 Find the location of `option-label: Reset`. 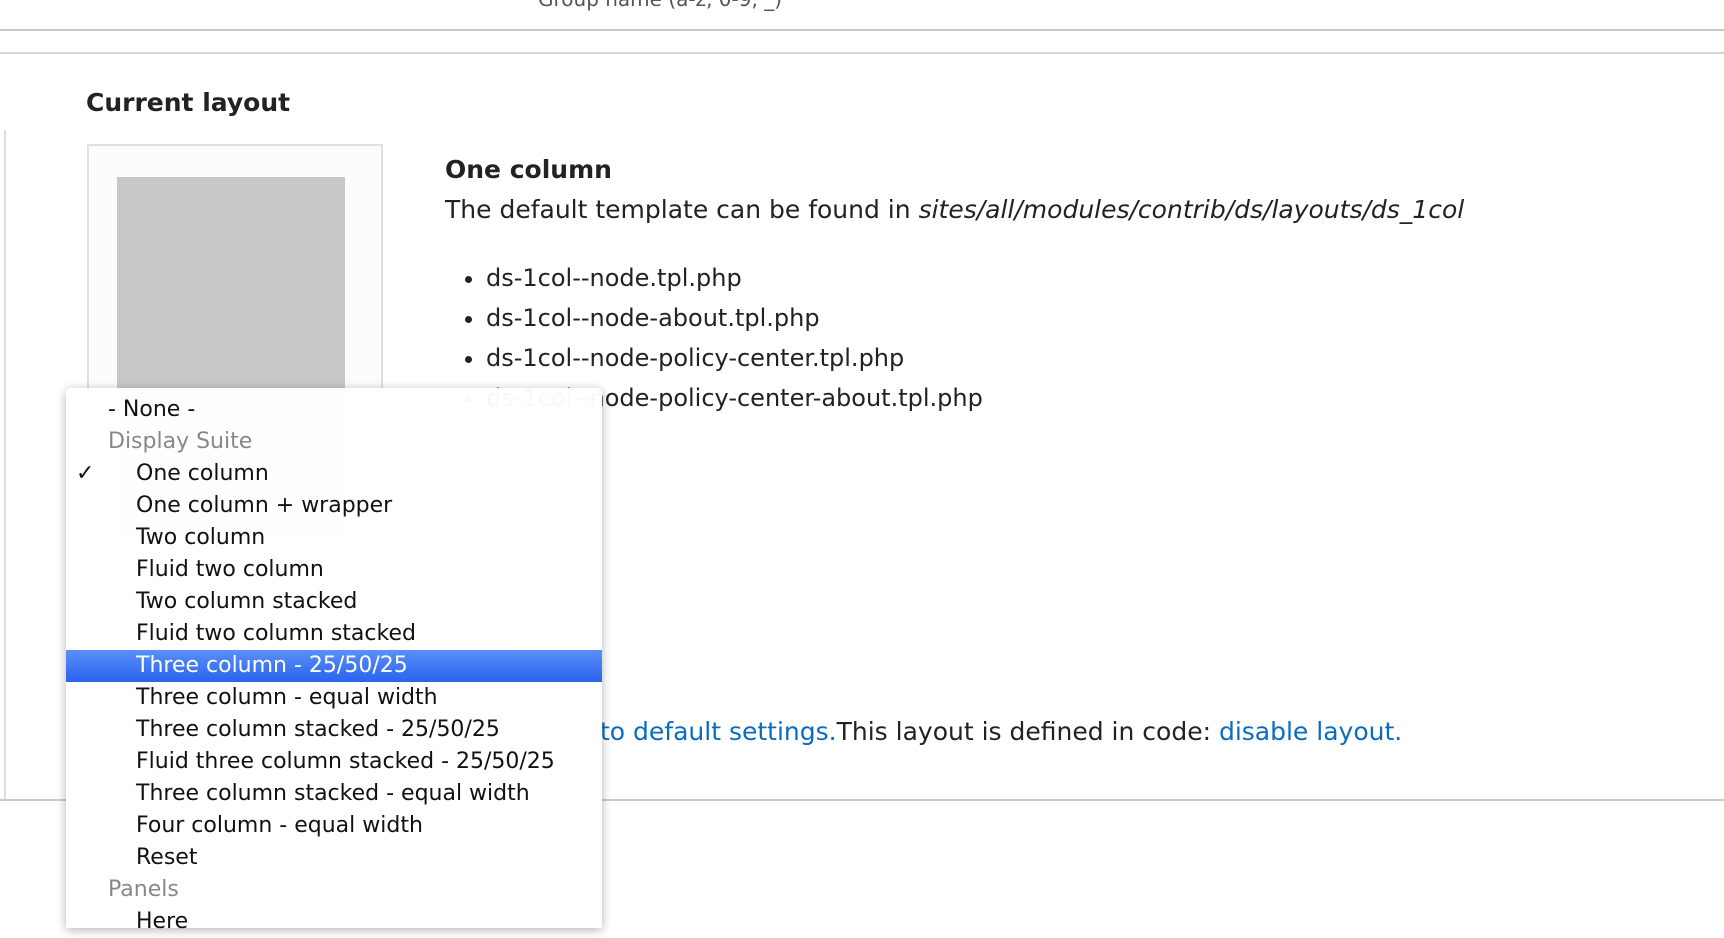

option-label: Reset is located at coordinates (167, 857).